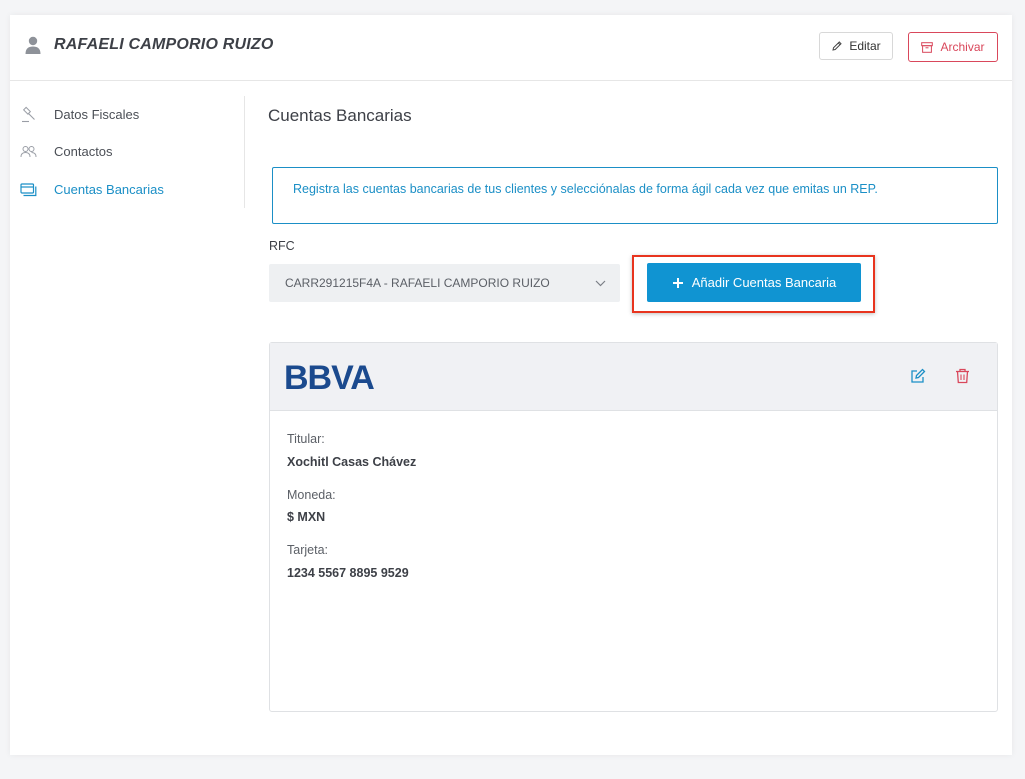 The image size is (1025, 779). What do you see at coordinates (28, 114) in the screenshot?
I see `gavel-icon` at bounding box center [28, 114].